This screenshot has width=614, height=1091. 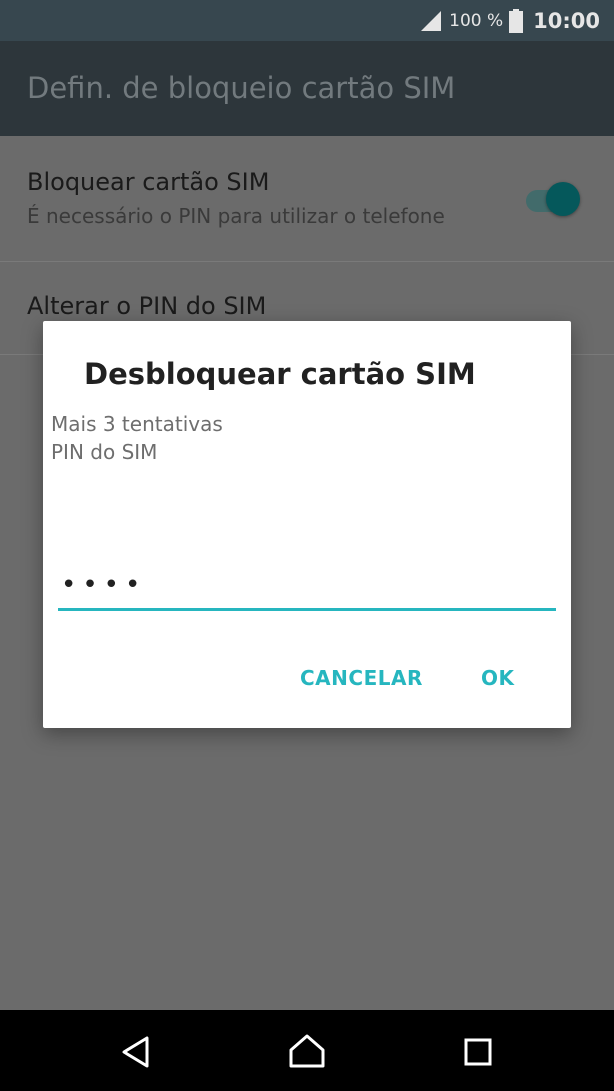 What do you see at coordinates (148, 182) in the screenshot?
I see `setting-lock-sim-title: Bloquear cartão SIM` at bounding box center [148, 182].